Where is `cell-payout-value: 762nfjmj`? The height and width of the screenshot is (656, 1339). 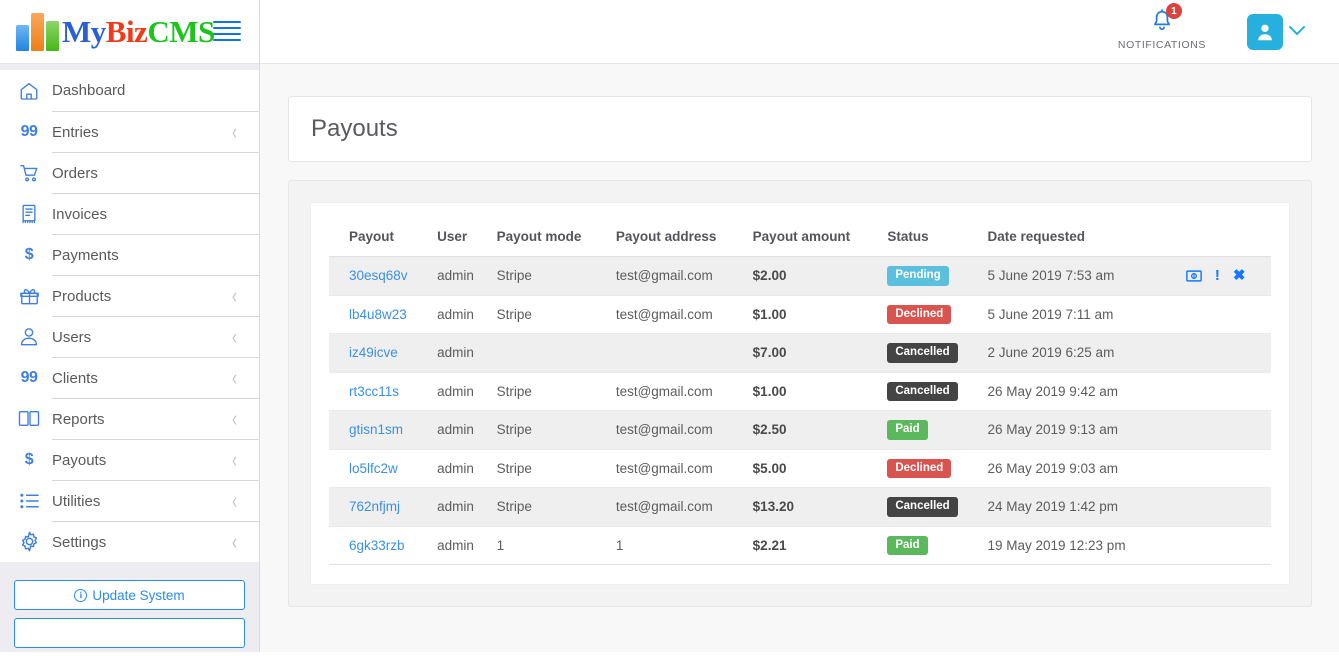
cell-payout-value: 762nfjmj is located at coordinates (374, 506).